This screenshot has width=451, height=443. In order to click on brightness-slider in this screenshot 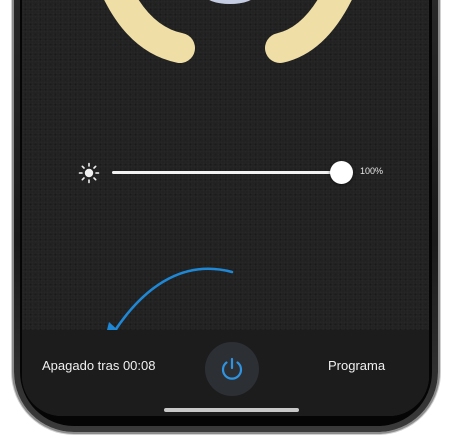, I will do `click(232, 172)`.